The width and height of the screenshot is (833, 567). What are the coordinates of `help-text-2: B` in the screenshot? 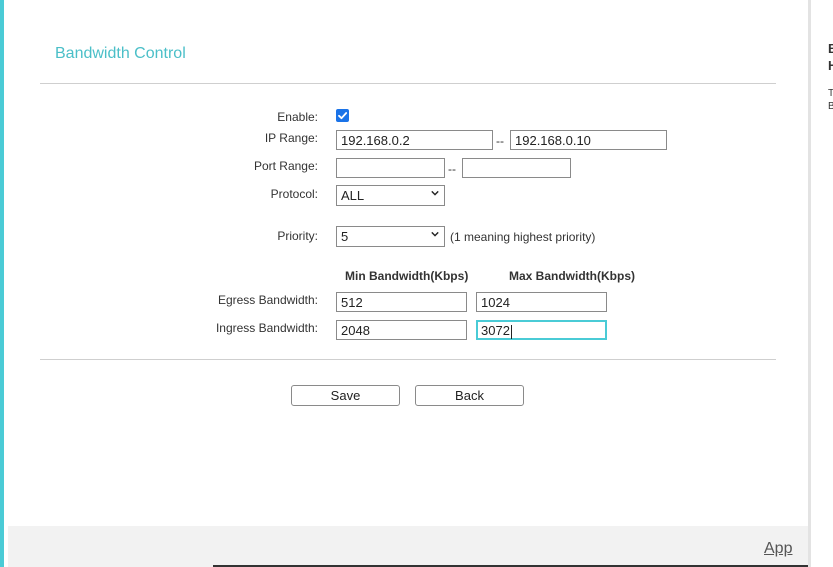 It's located at (830, 106).